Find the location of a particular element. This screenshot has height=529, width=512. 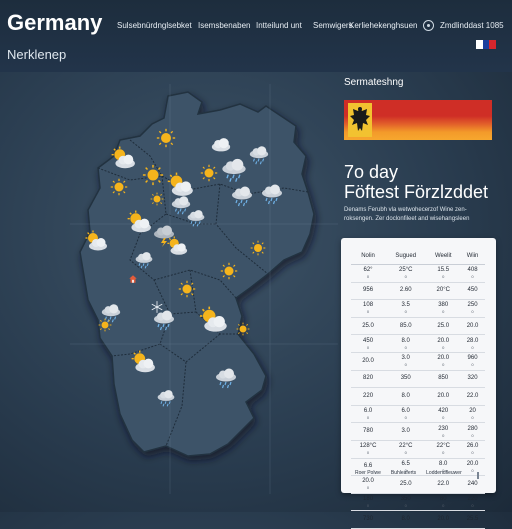

table-row: 20.0 3.0 0 20.0 0 960 0 is located at coordinates (418, 361).